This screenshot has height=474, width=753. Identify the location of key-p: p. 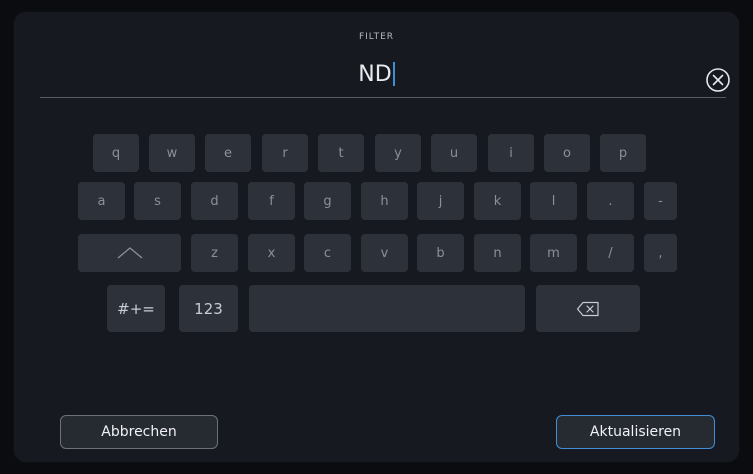
(623, 153).